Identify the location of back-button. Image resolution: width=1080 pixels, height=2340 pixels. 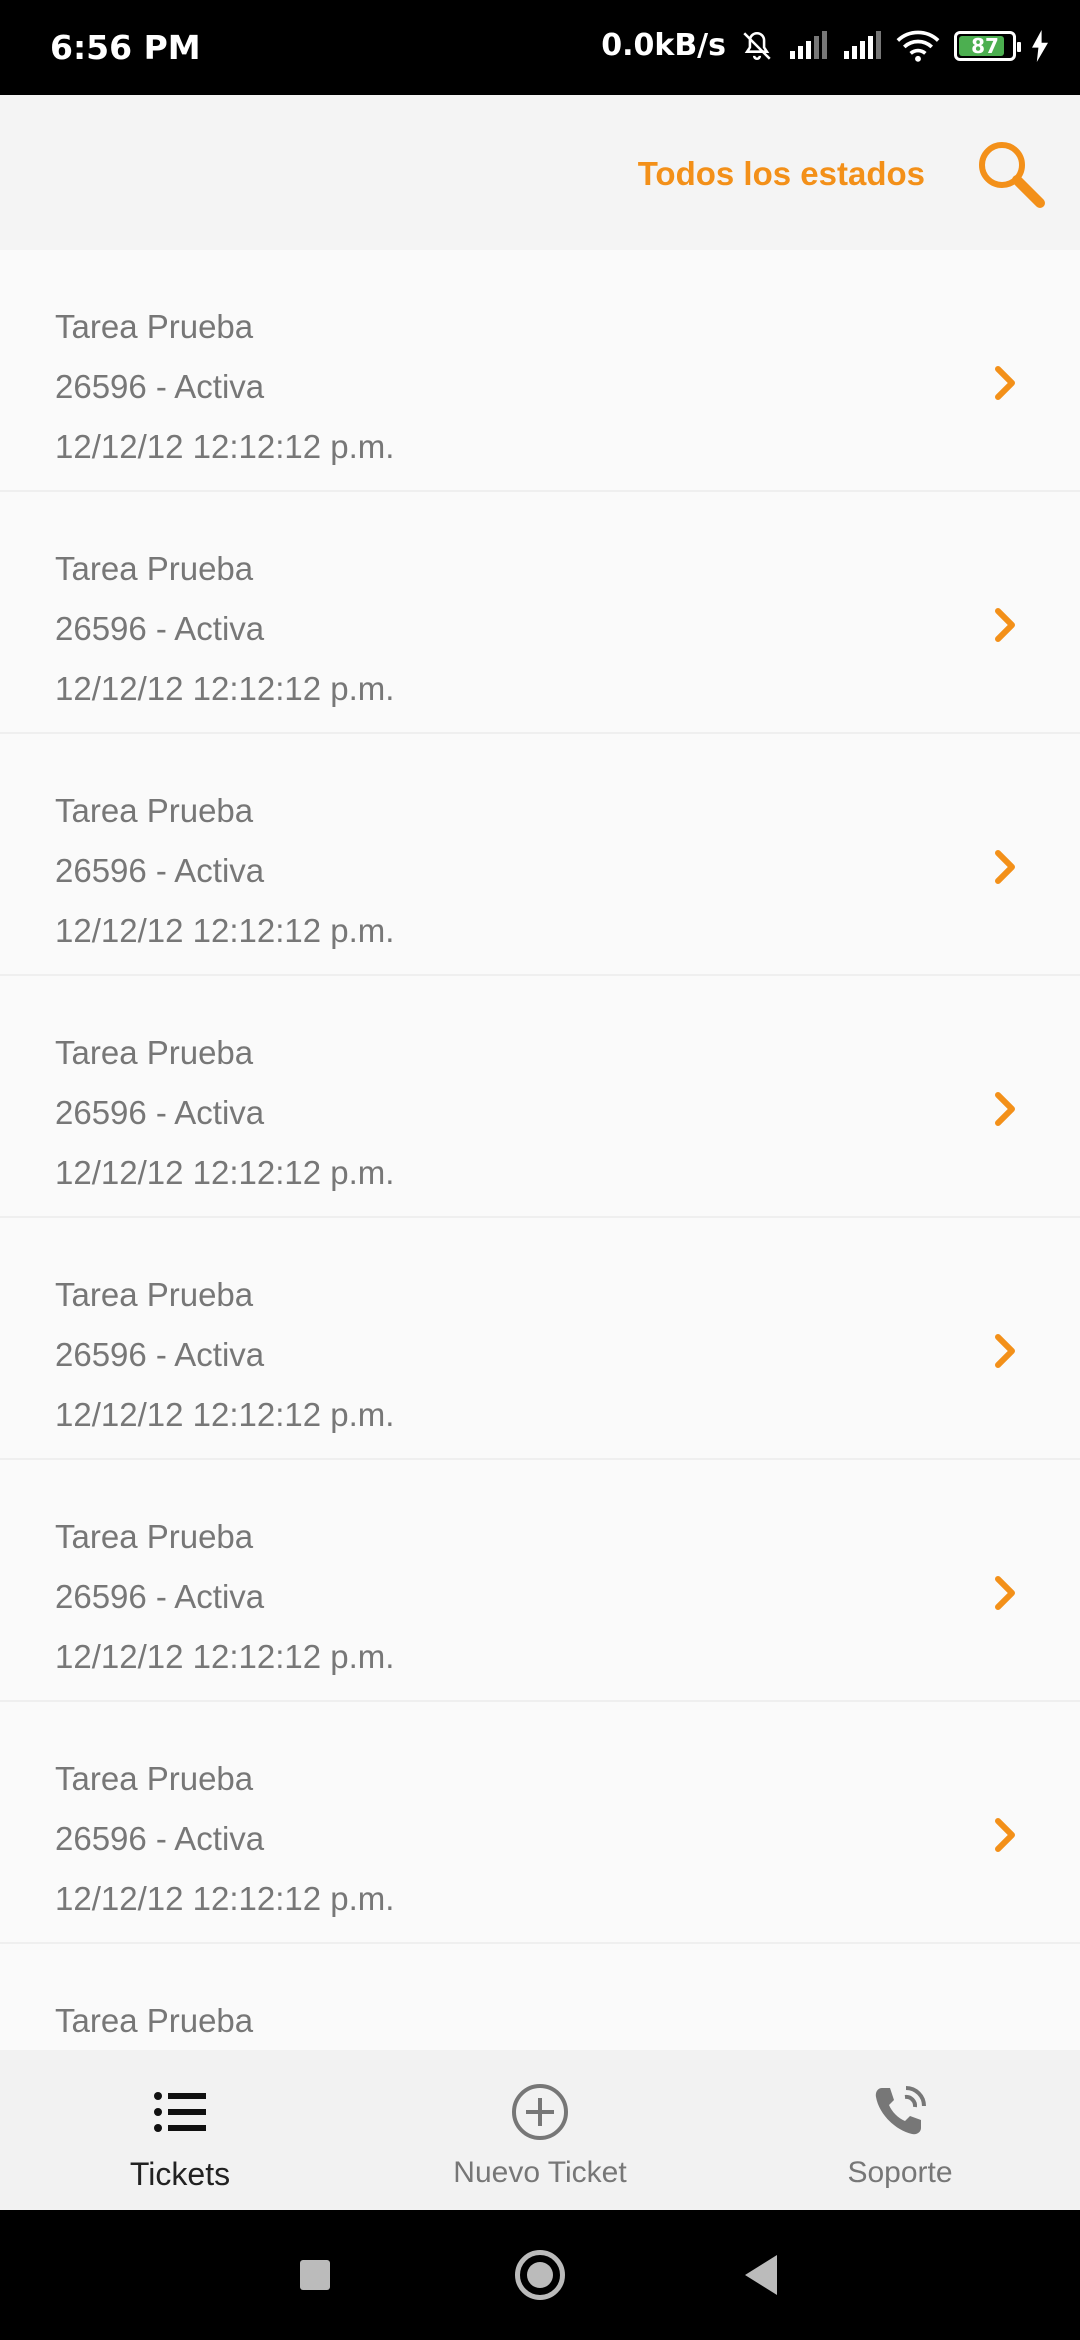
(761, 2275).